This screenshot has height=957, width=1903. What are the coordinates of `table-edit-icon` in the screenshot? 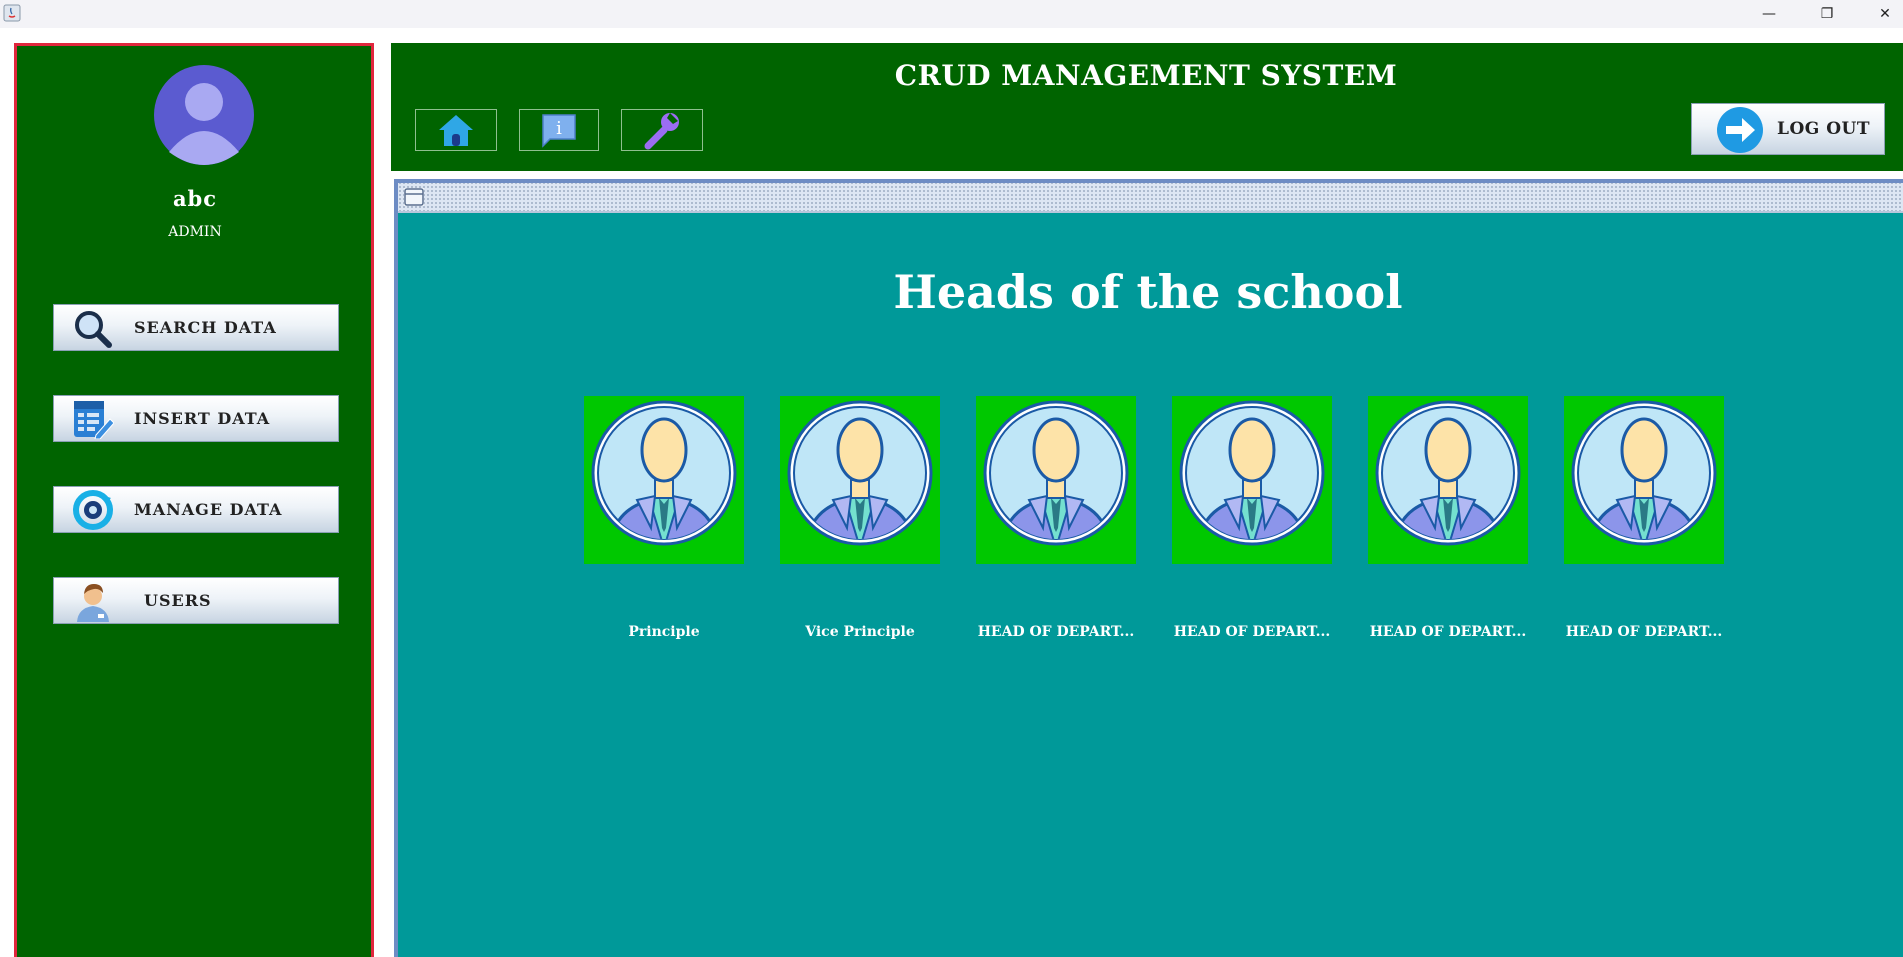 It's located at (94, 420).